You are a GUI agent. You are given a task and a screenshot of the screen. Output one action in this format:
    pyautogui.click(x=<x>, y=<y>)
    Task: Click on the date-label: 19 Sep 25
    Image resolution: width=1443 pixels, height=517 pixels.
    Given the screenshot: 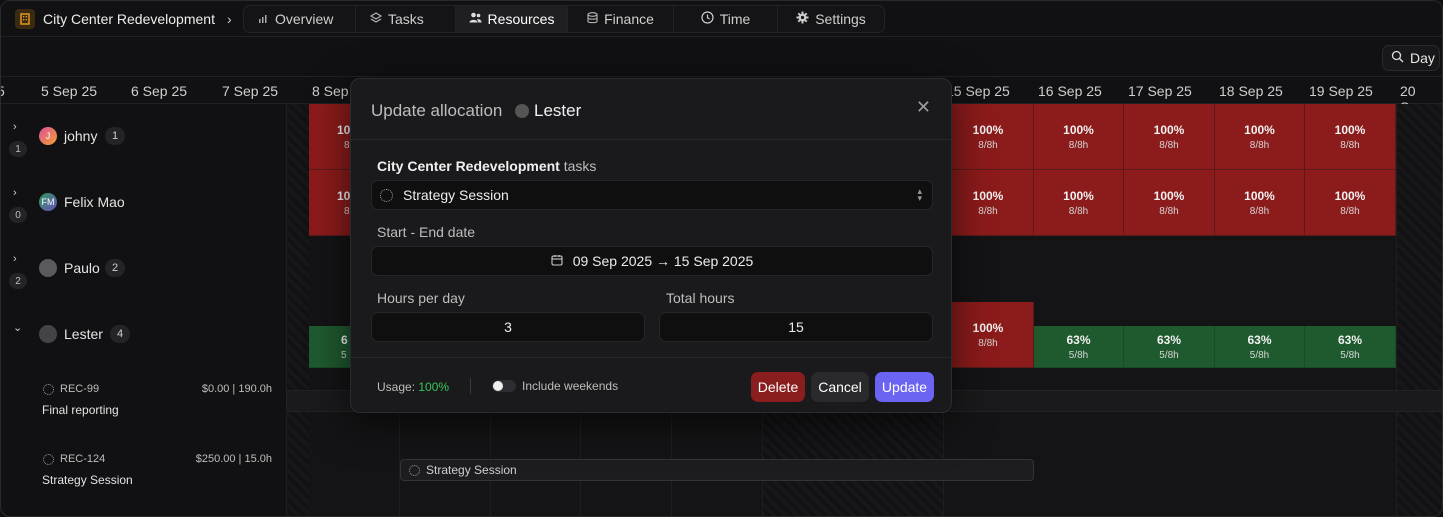 What is the action you would take?
    pyautogui.click(x=1341, y=91)
    